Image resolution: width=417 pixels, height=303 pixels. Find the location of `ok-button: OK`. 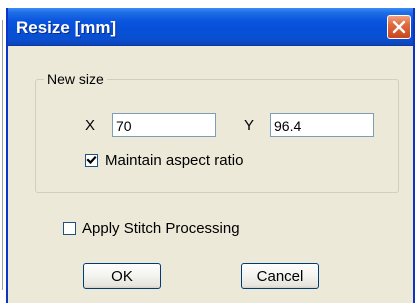

ok-button: OK is located at coordinates (122, 276).